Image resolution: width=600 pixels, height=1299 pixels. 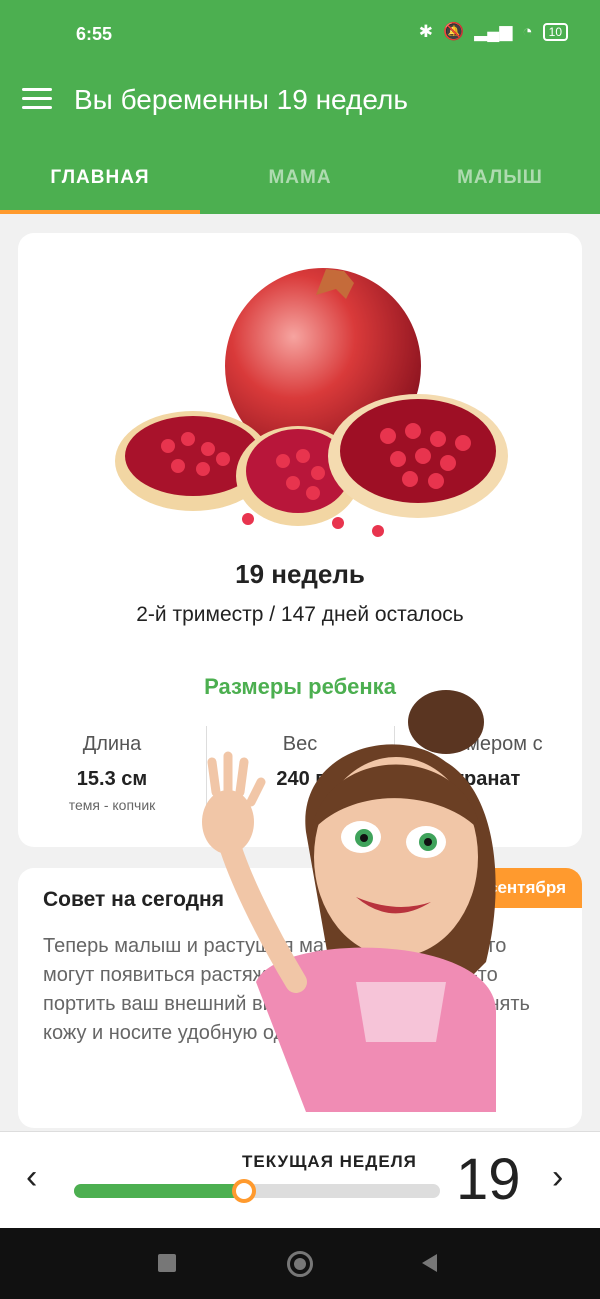 I want to click on metric-value: 15.3 см, so click(x=112, y=779).